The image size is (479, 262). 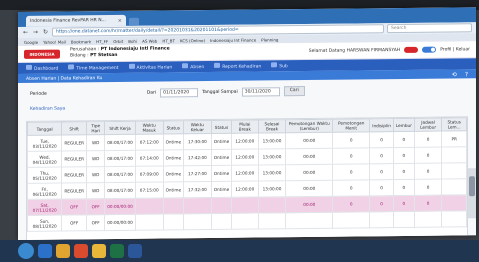 I want to click on forward-icon: →, so click(x=35, y=32).